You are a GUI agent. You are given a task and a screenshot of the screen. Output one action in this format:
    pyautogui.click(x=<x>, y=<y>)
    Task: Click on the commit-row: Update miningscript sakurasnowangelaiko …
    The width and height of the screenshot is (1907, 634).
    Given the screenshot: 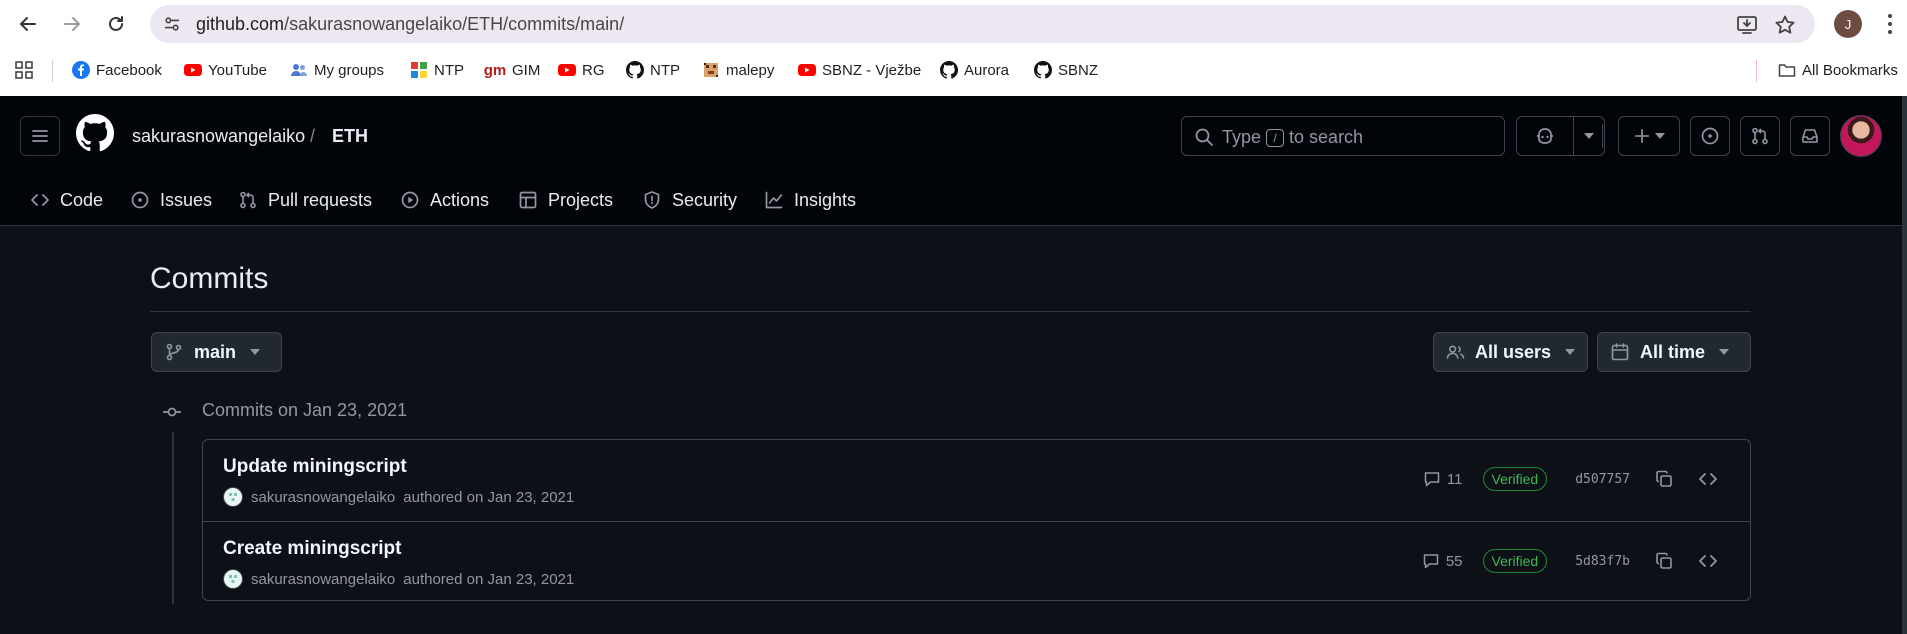 What is the action you would take?
    pyautogui.click(x=976, y=480)
    